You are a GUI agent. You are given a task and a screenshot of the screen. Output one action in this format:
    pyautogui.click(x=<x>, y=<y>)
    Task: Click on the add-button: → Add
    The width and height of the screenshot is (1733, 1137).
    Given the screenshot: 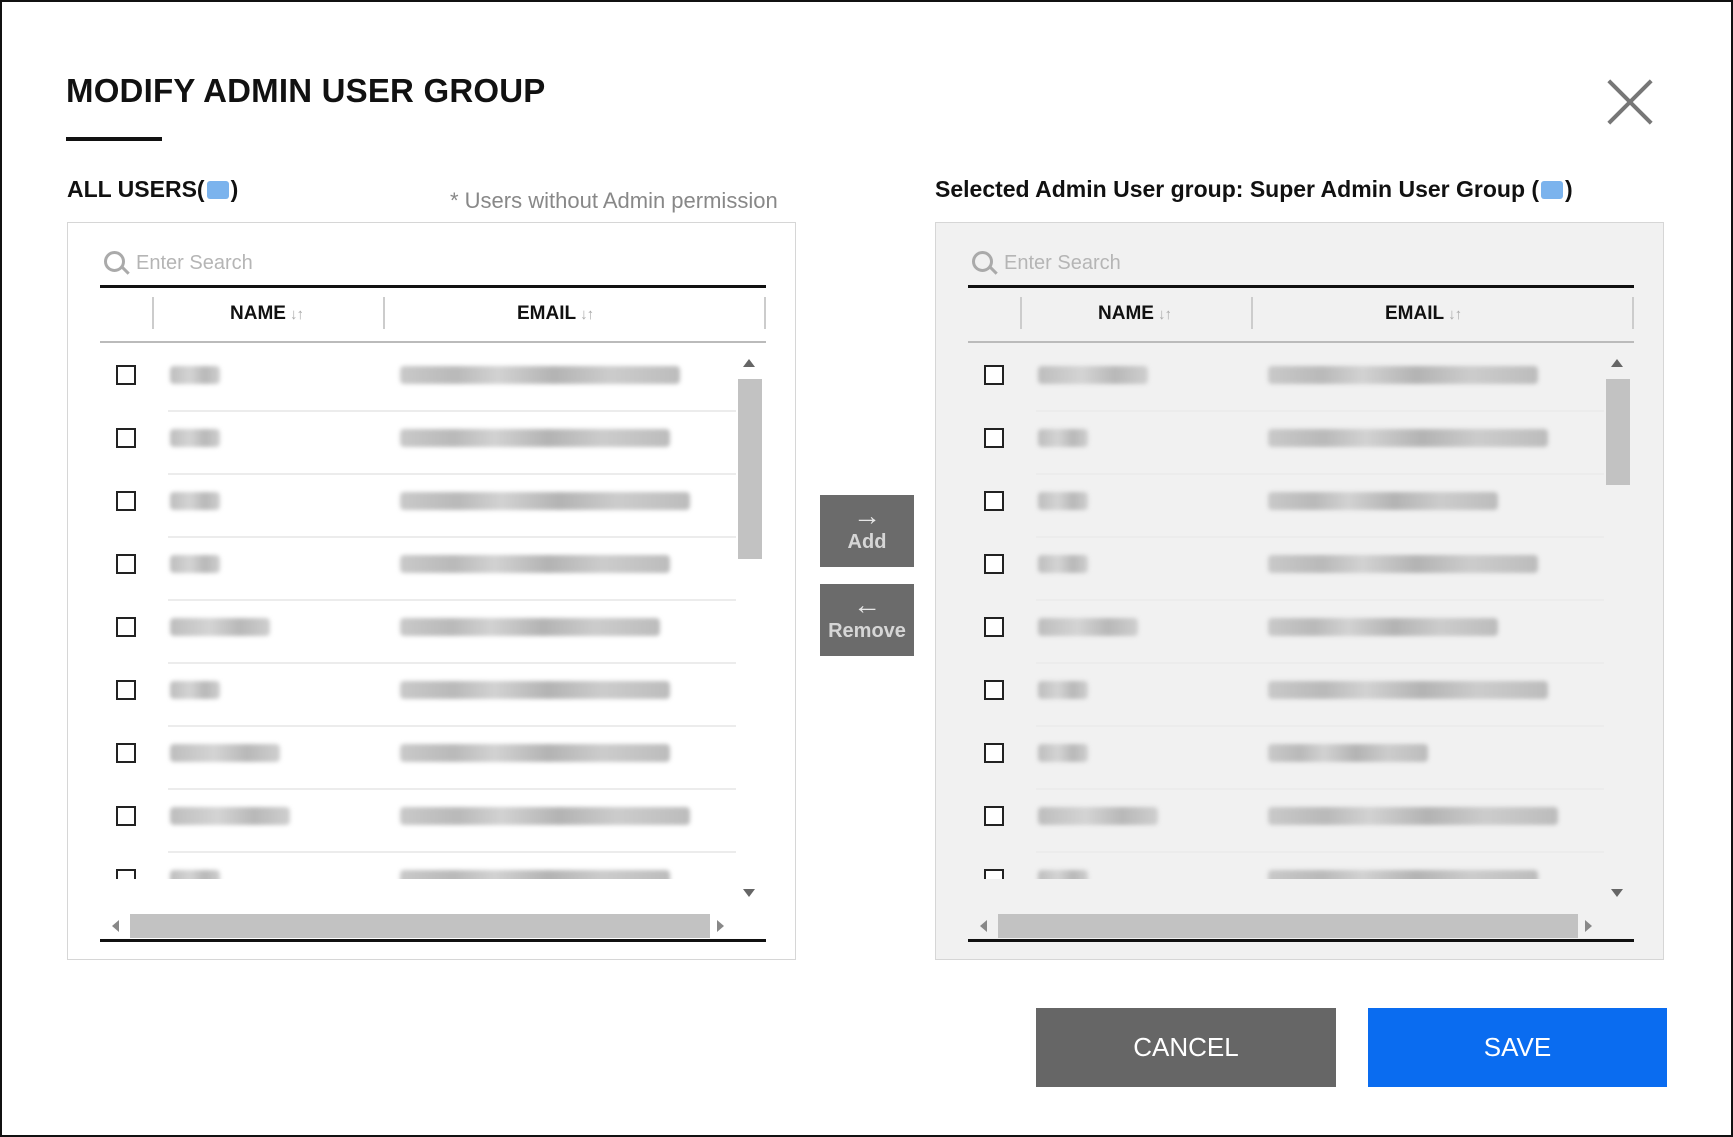 What is the action you would take?
    pyautogui.click(x=867, y=531)
    